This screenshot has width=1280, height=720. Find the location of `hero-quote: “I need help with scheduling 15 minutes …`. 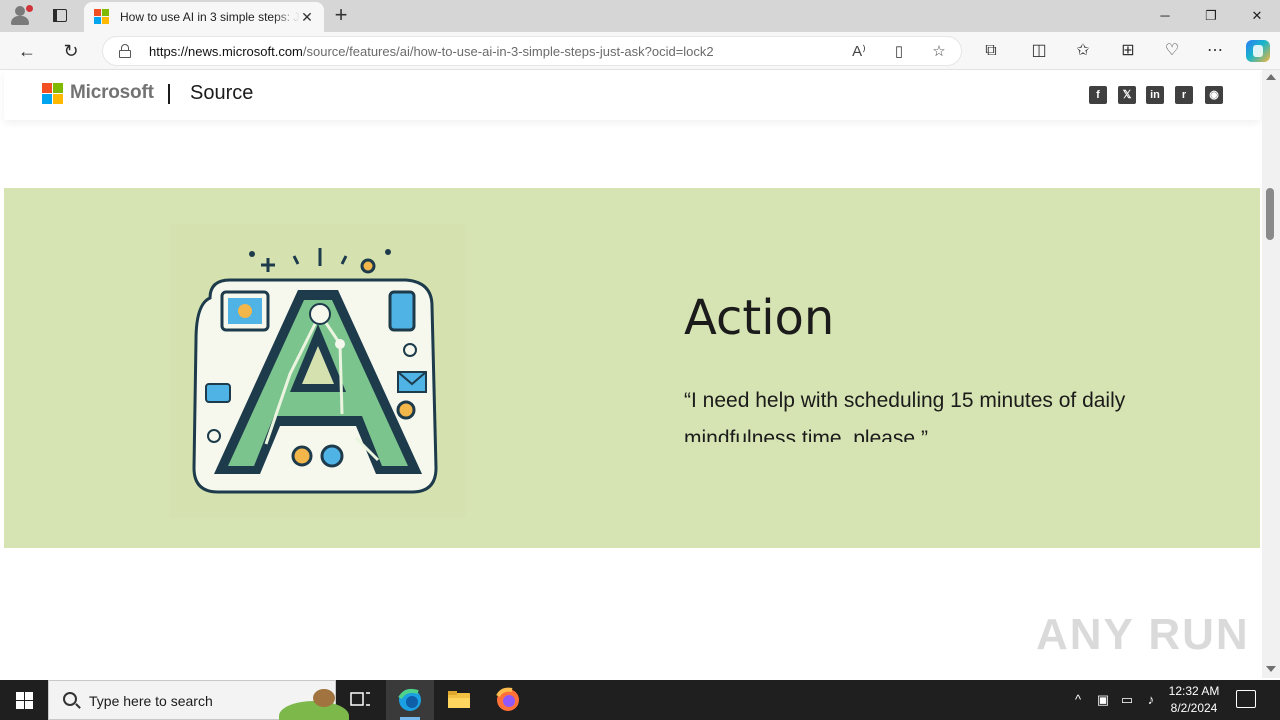

hero-quote: “I need help with scheduling 15 minutes … is located at coordinates (905, 415).